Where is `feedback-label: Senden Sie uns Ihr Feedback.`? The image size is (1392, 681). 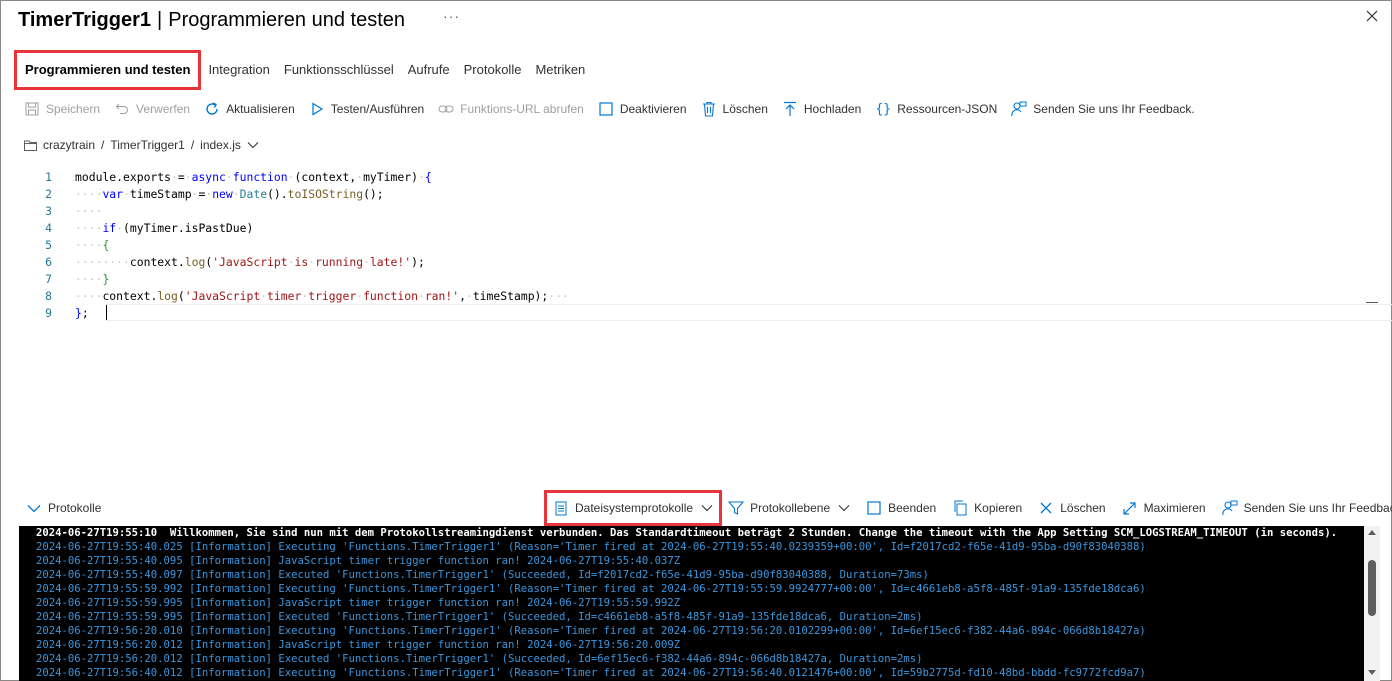
feedback-label: Senden Sie uns Ihr Feedback. is located at coordinates (1114, 109).